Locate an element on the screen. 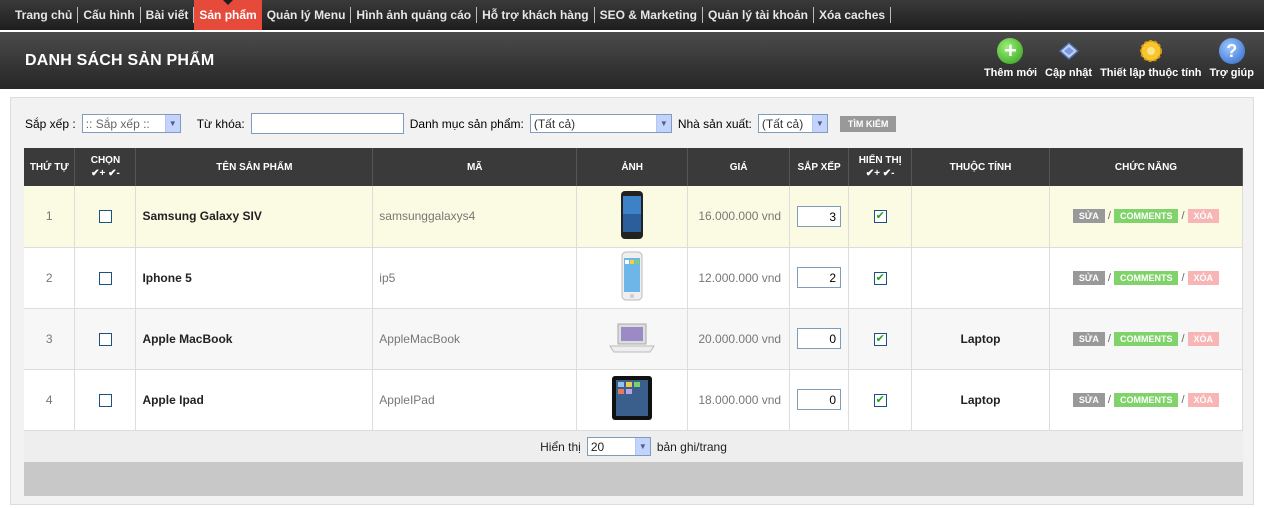 The image size is (1264, 508). per-page-select: 20 ▼ is located at coordinates (618, 446).